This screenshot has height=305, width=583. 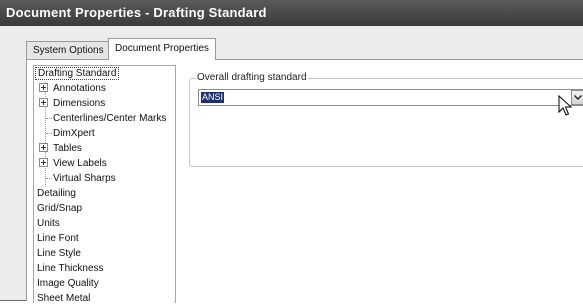 I want to click on tree-item-label: View Labels, so click(x=80, y=163).